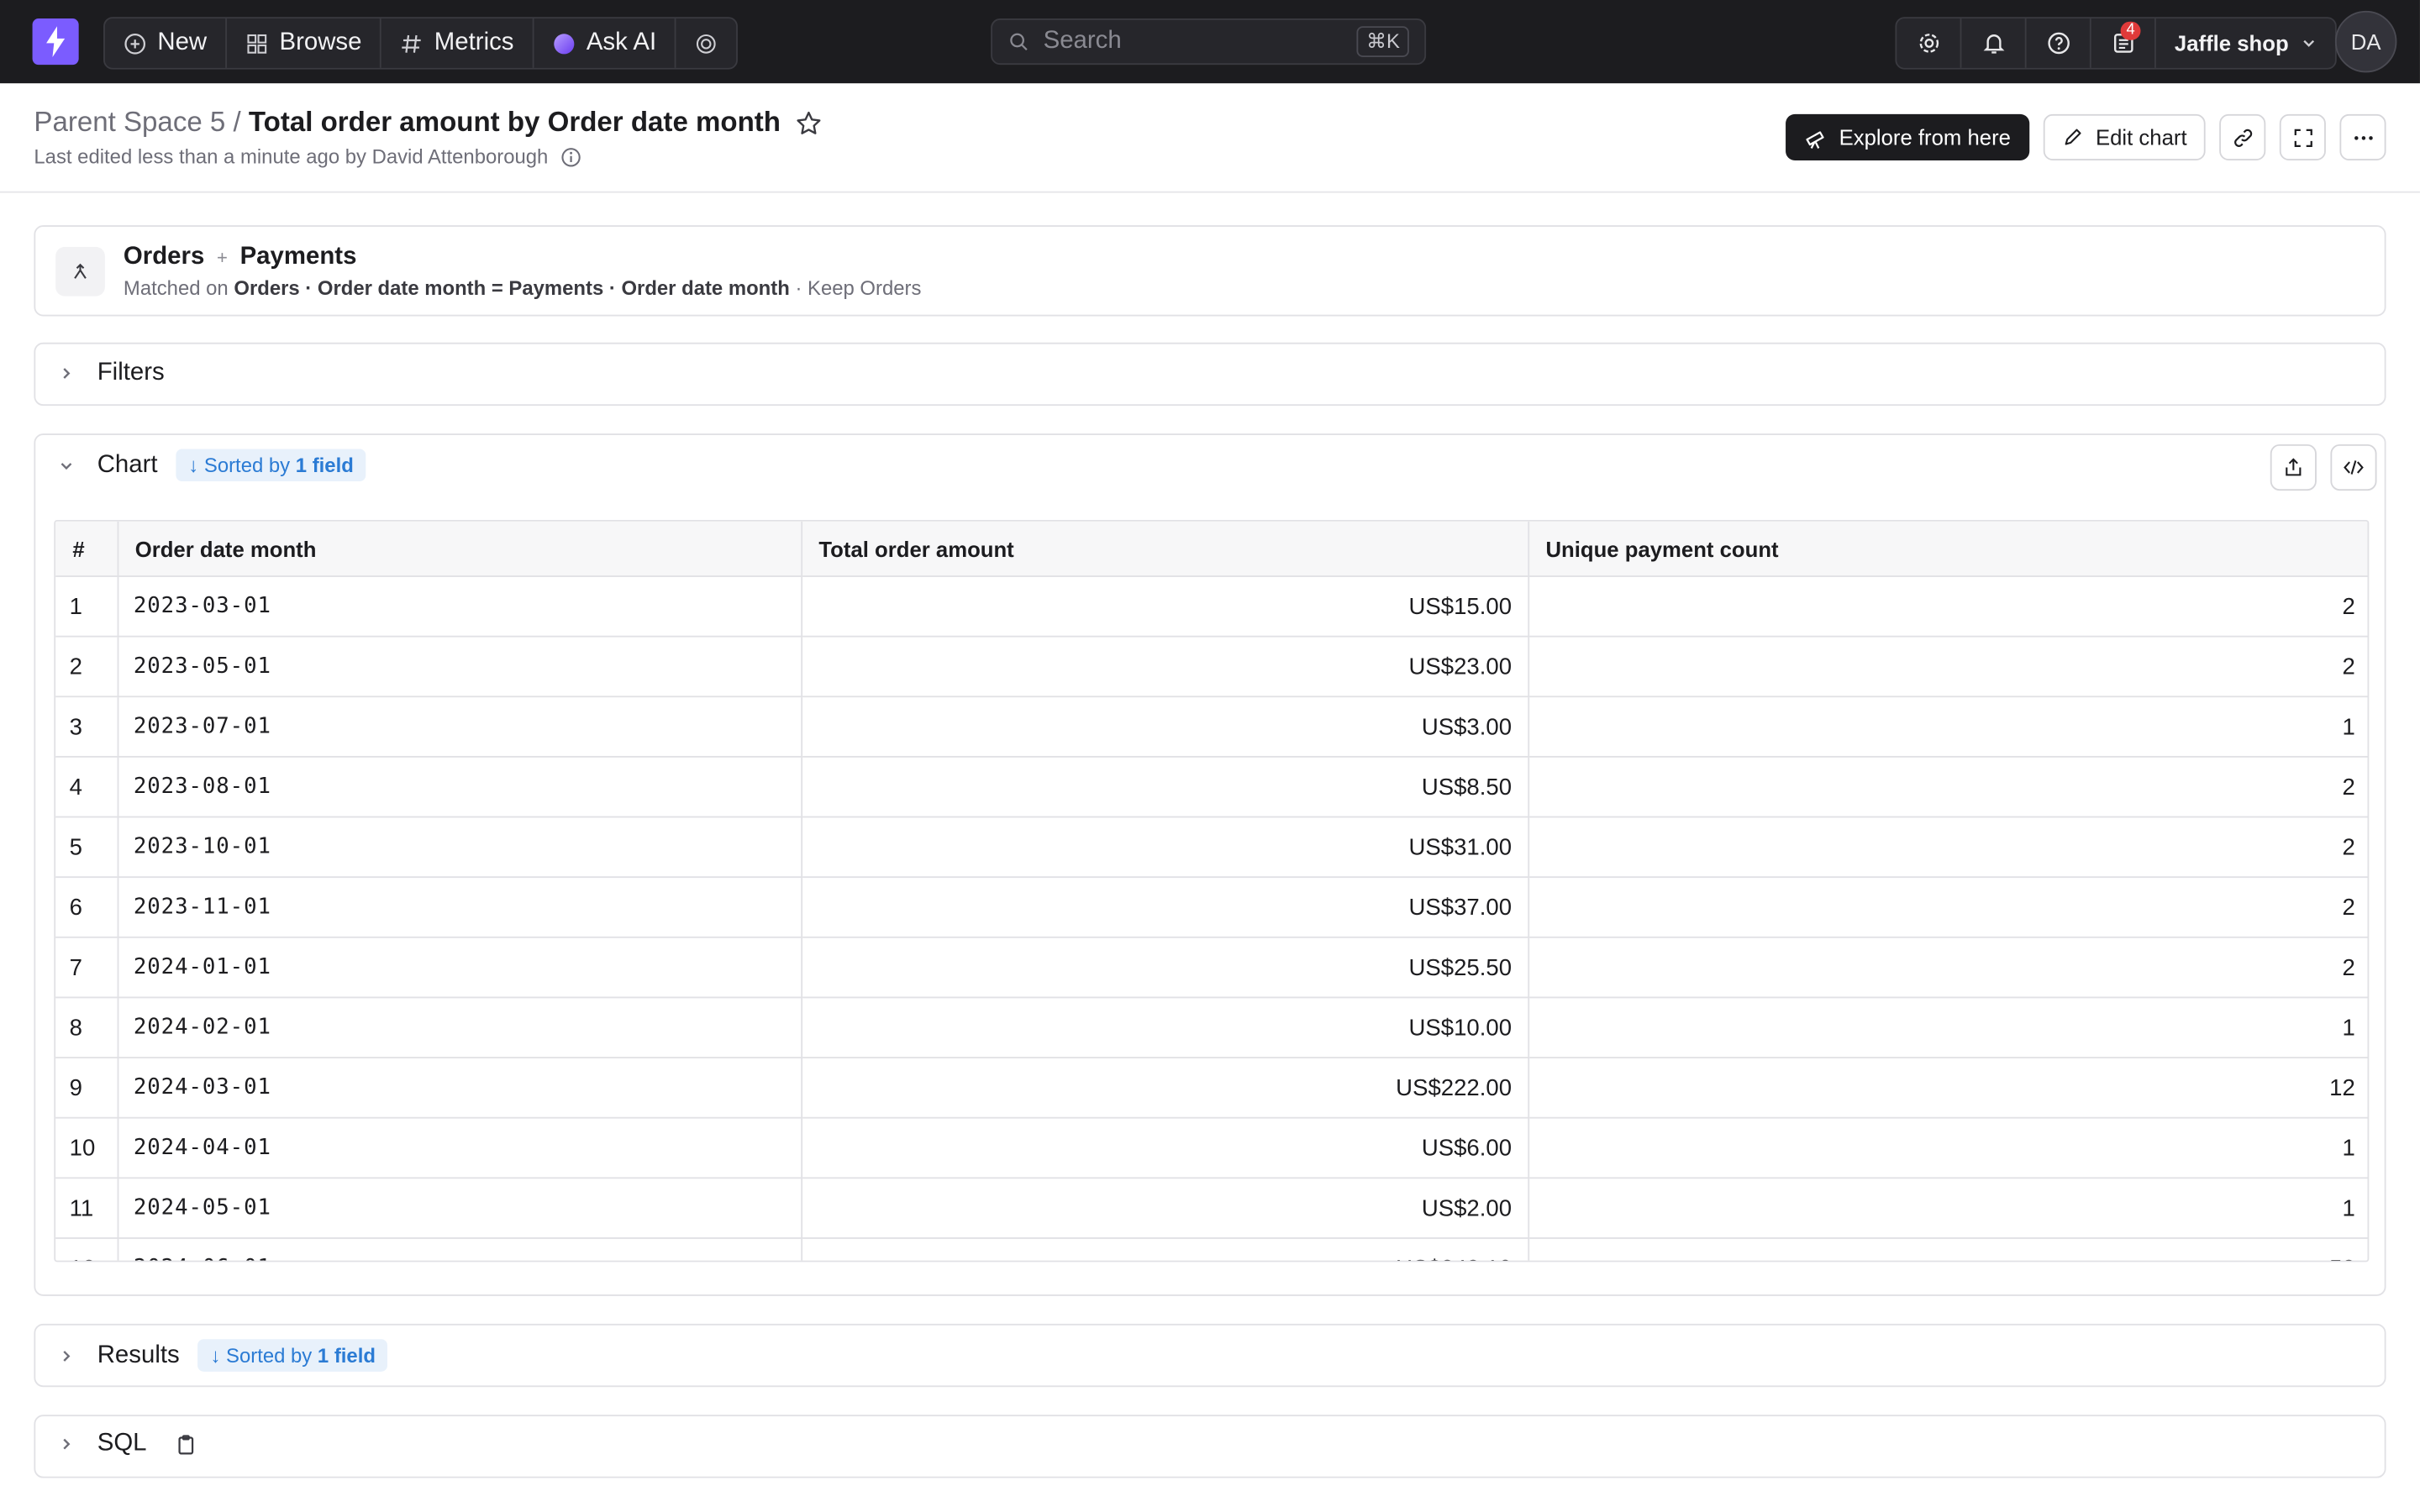 Image resolution: width=2420 pixels, height=1512 pixels. Describe the element at coordinates (460, 1027) in the screenshot. I see `order-date-month-cell: 2024-02-01` at that location.